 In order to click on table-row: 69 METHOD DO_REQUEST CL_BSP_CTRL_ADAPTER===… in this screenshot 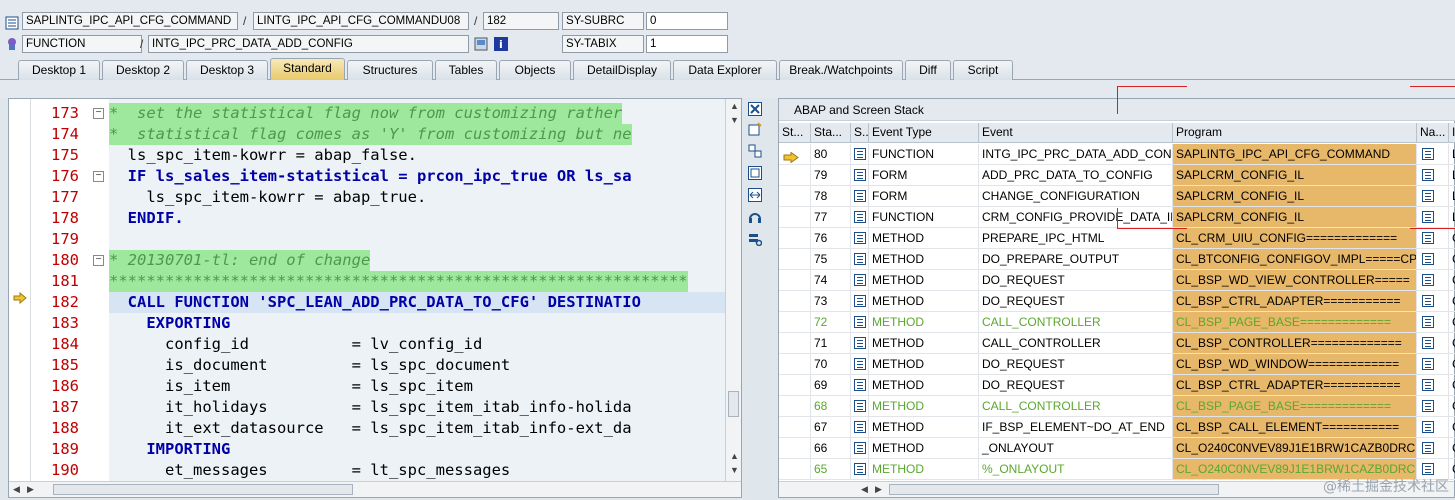, I will do `click(1117, 385)`.